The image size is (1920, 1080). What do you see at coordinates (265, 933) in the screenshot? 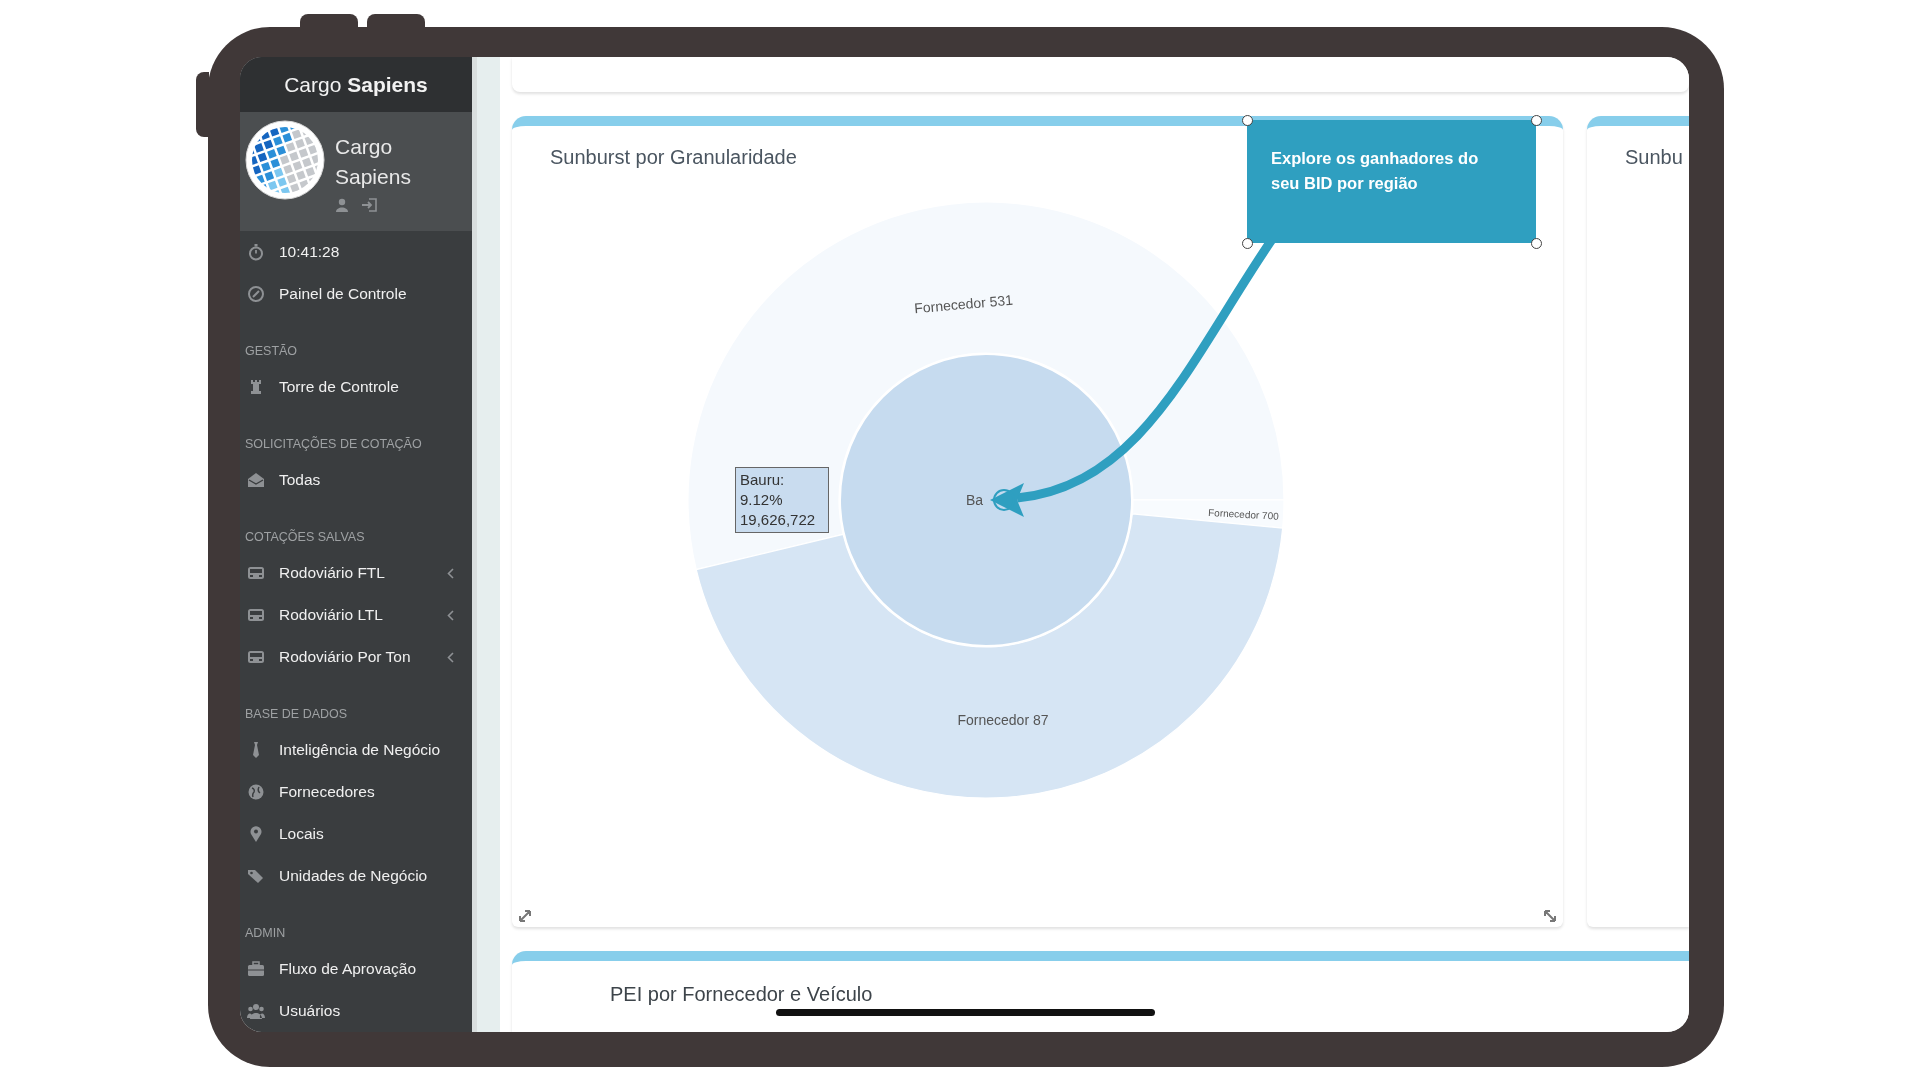
I see `section-label: ADMIN` at bounding box center [265, 933].